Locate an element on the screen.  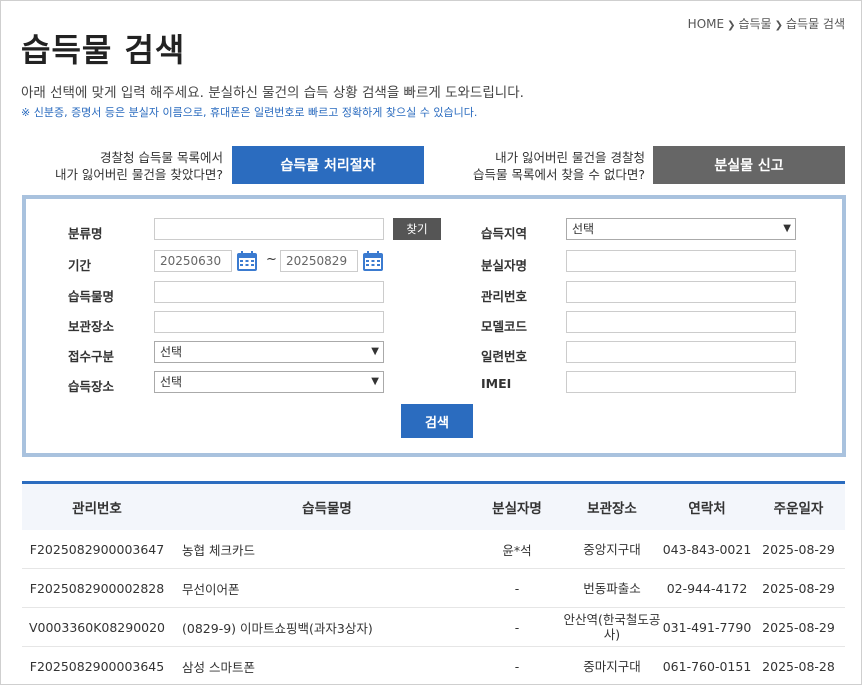
cell-contact: 02-944-4172 is located at coordinates (707, 588).